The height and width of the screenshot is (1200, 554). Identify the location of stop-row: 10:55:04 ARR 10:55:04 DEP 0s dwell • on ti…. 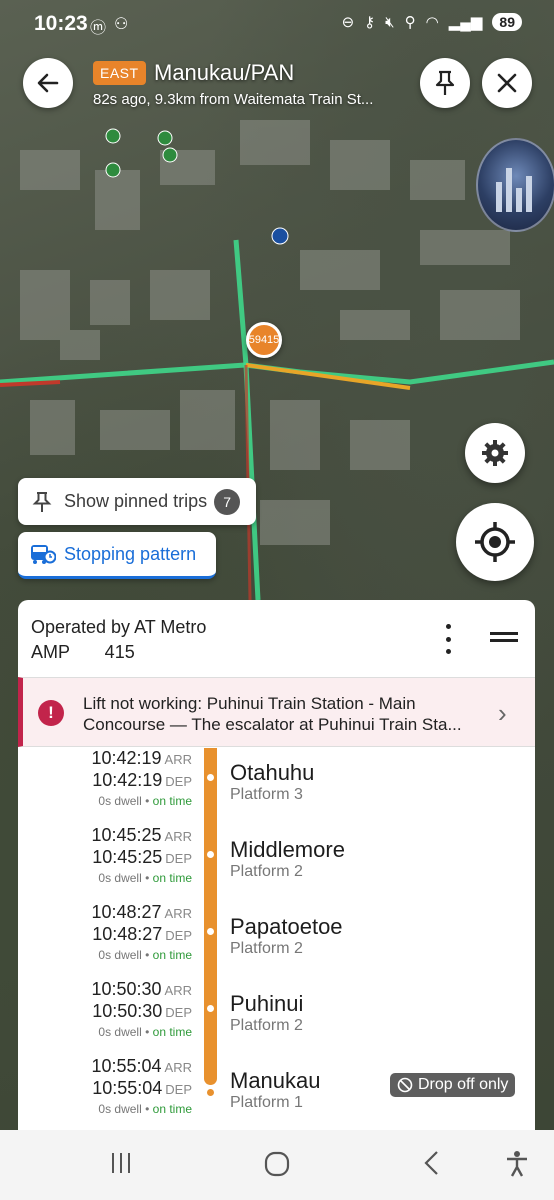
(276, 1093).